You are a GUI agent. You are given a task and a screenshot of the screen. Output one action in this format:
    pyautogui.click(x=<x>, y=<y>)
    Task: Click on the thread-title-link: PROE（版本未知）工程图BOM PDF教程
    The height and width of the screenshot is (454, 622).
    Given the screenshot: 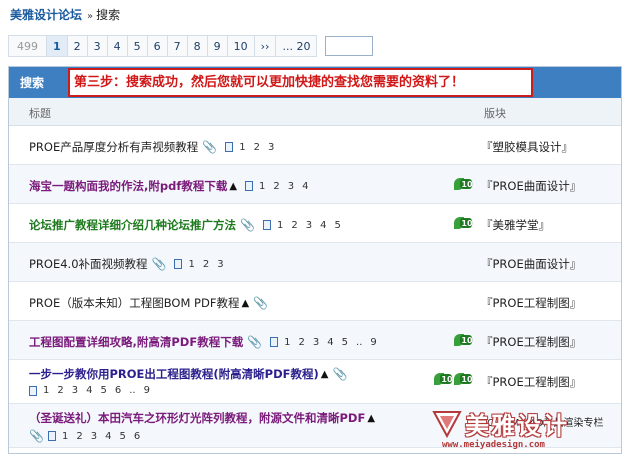 What is the action you would take?
    pyautogui.click(x=134, y=303)
    